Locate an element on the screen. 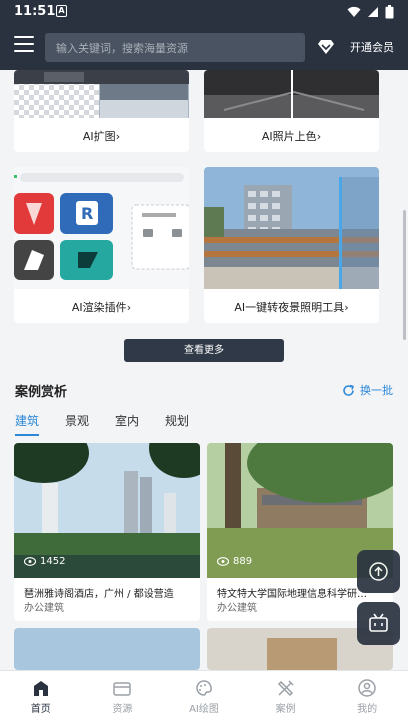 This screenshot has height=725, width=408. tv-button is located at coordinates (378, 623).